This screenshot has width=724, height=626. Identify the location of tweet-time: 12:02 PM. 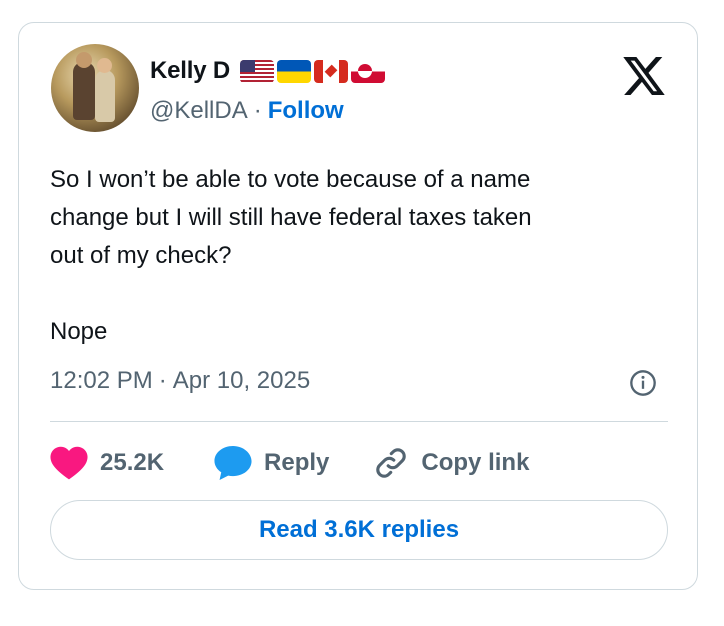
(101, 381).